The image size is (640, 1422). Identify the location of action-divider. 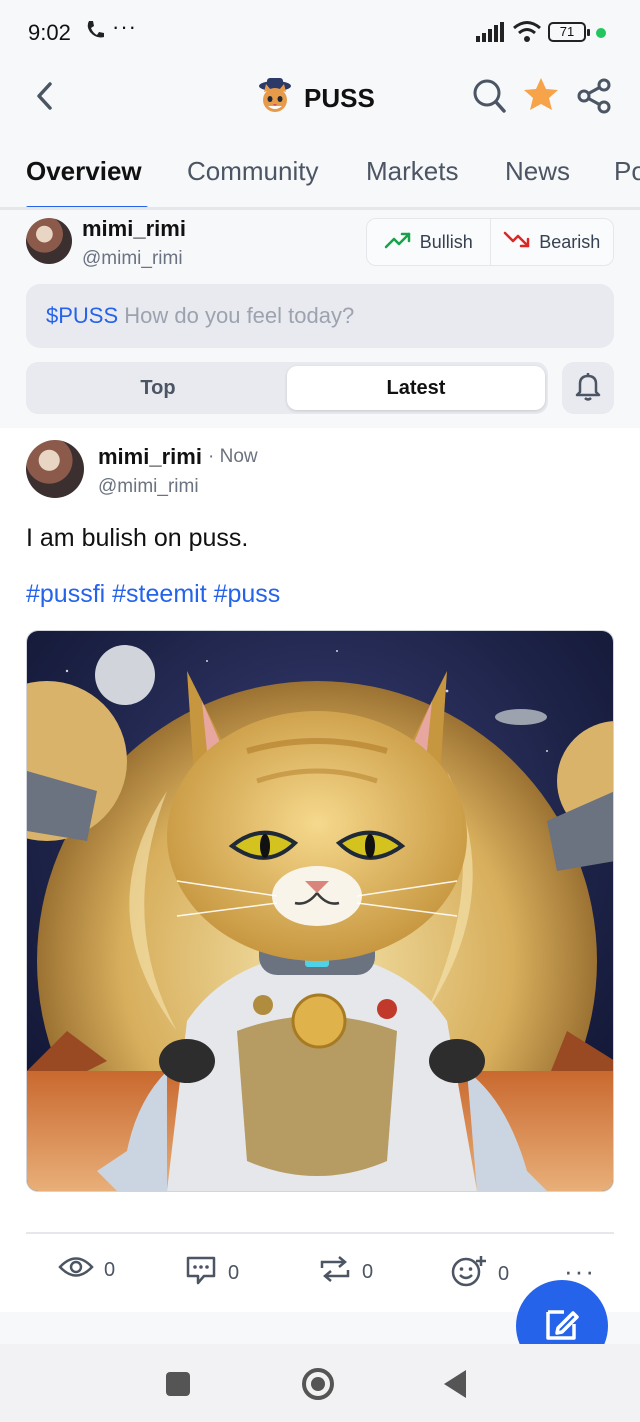
(320, 1233).